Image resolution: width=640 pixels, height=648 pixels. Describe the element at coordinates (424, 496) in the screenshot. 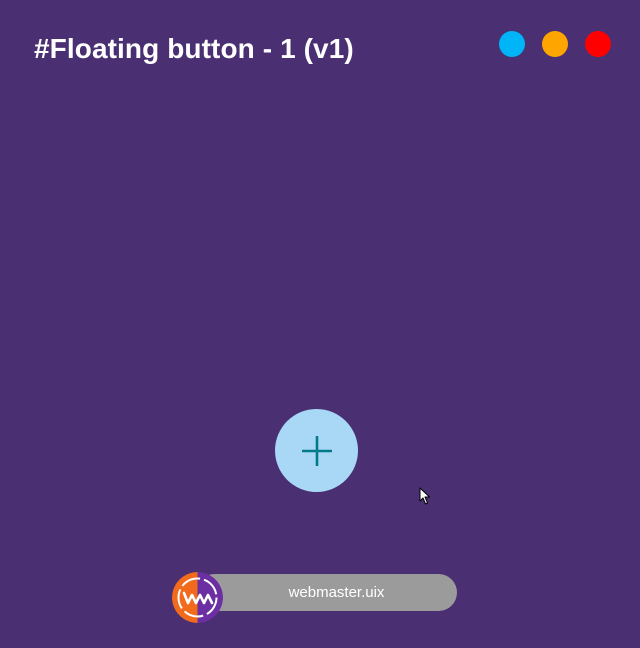

I see `mouse-pointer-icon` at that location.